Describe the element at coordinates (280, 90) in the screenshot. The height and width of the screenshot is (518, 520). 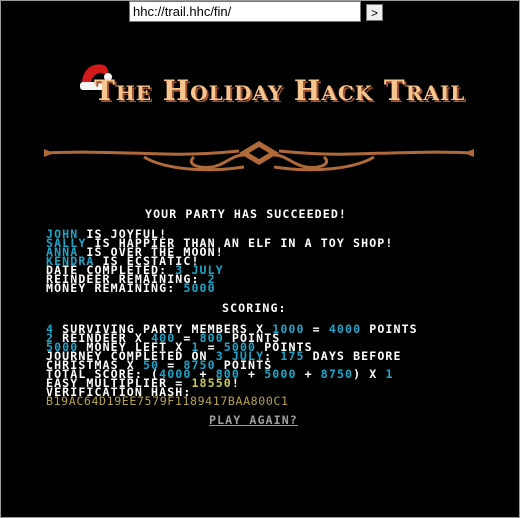
I see `game-title: The Holiday Hack Trail` at that location.